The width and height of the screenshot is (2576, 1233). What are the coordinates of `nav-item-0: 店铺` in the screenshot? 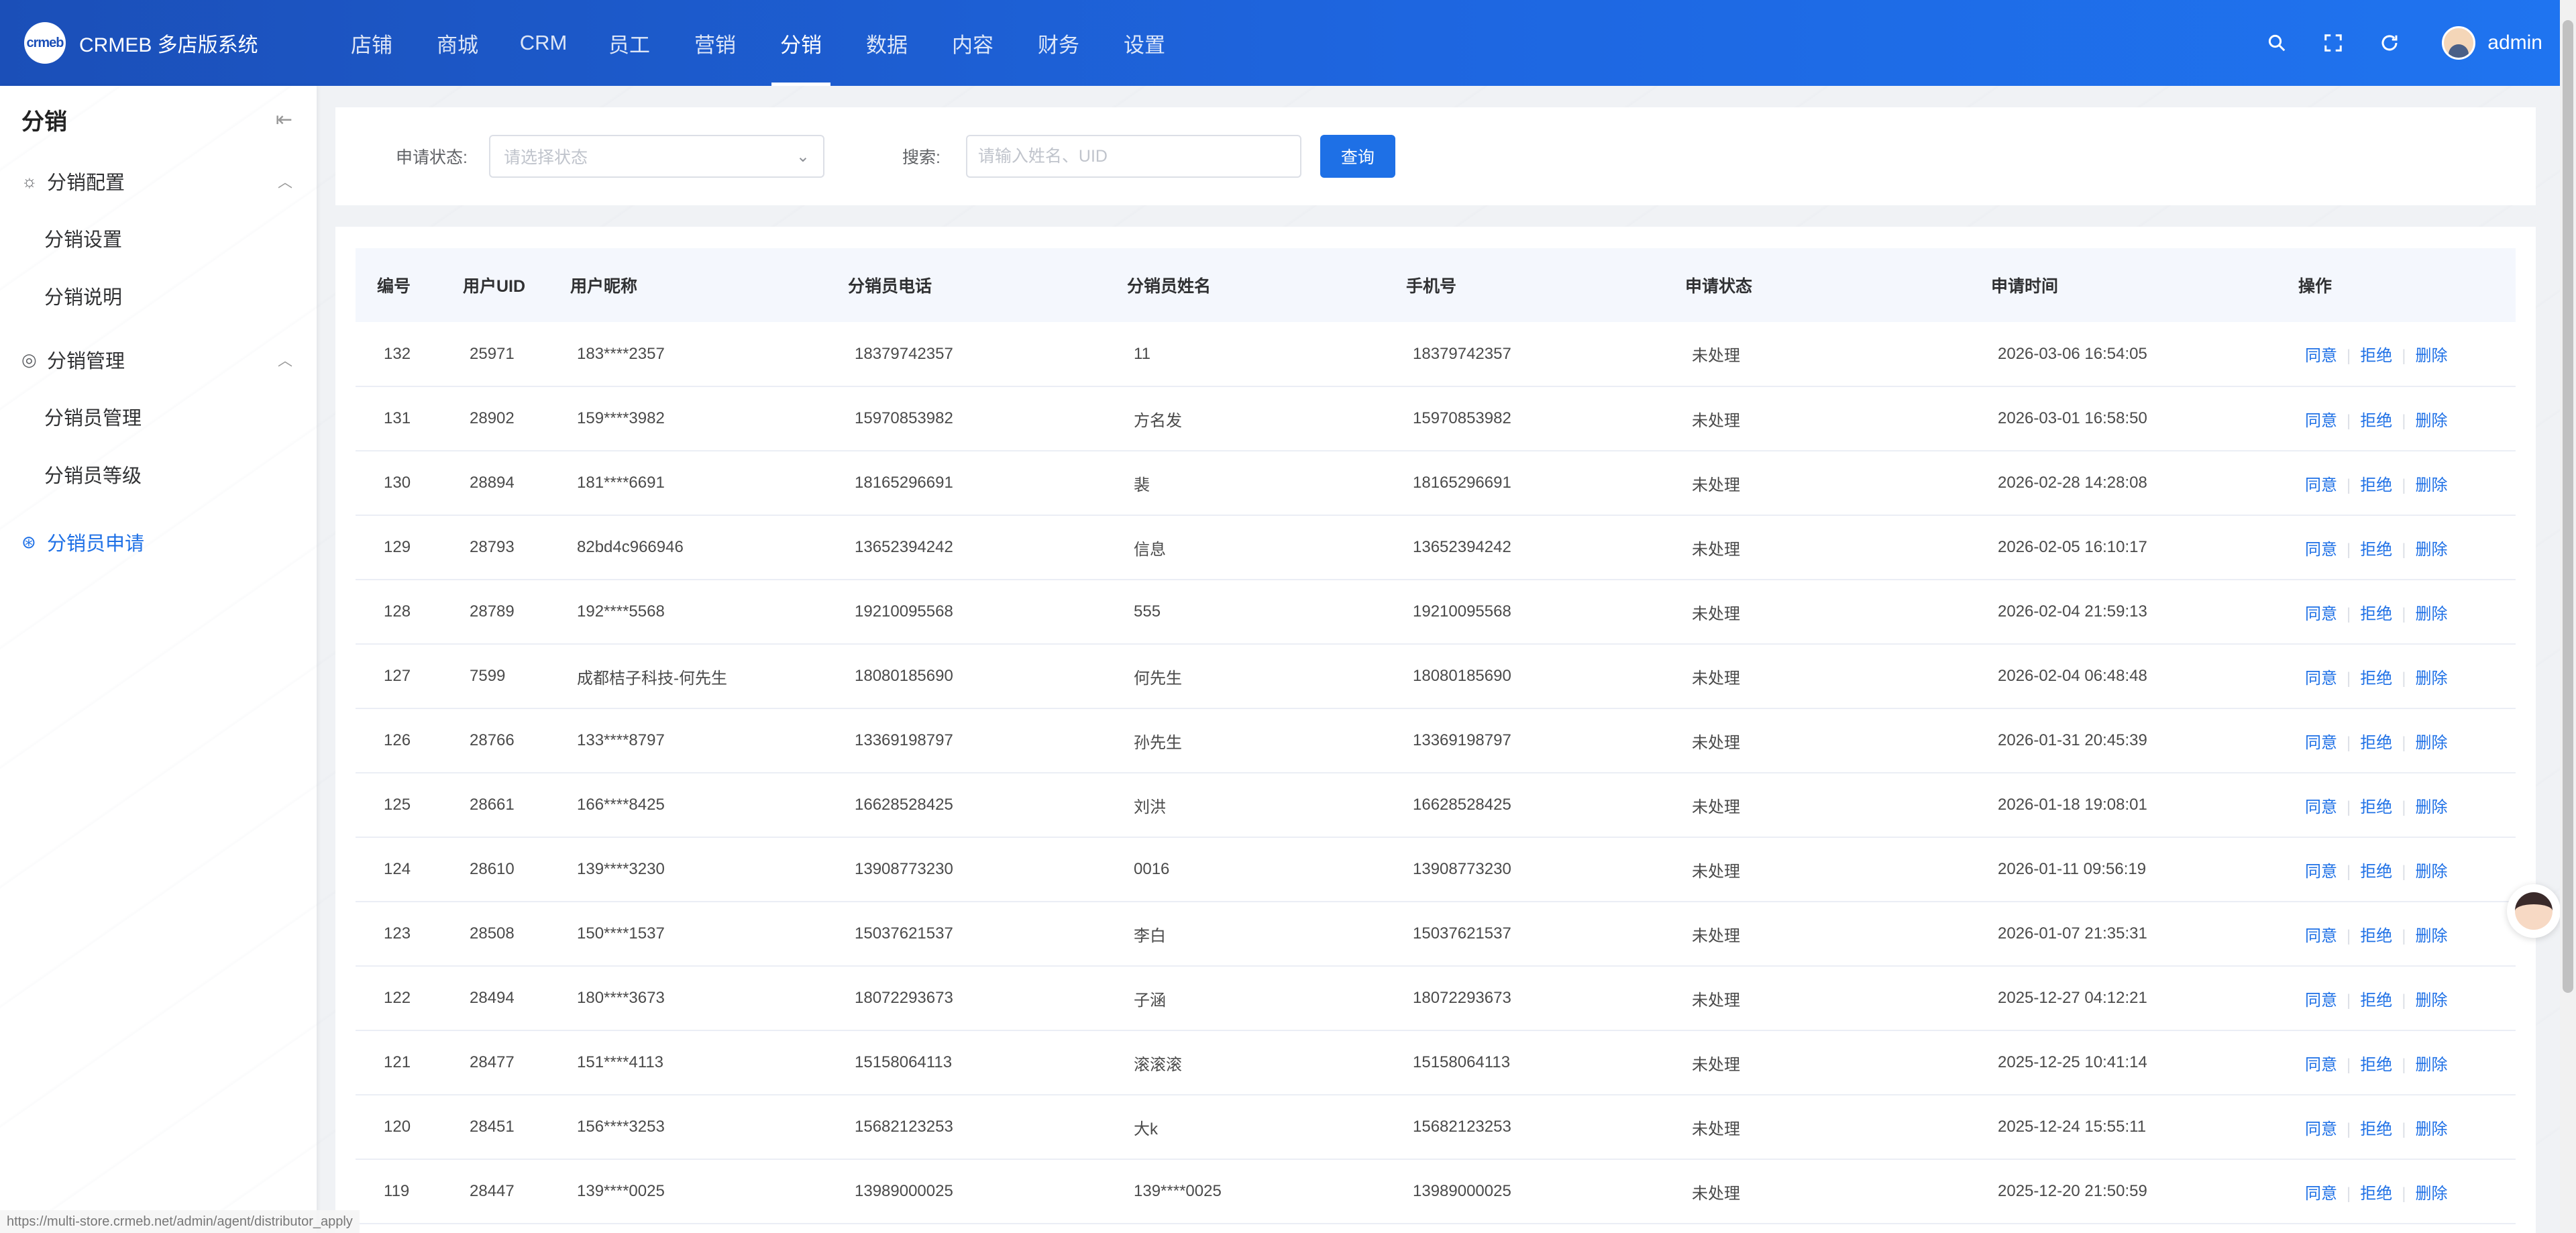 It's located at (372, 43).